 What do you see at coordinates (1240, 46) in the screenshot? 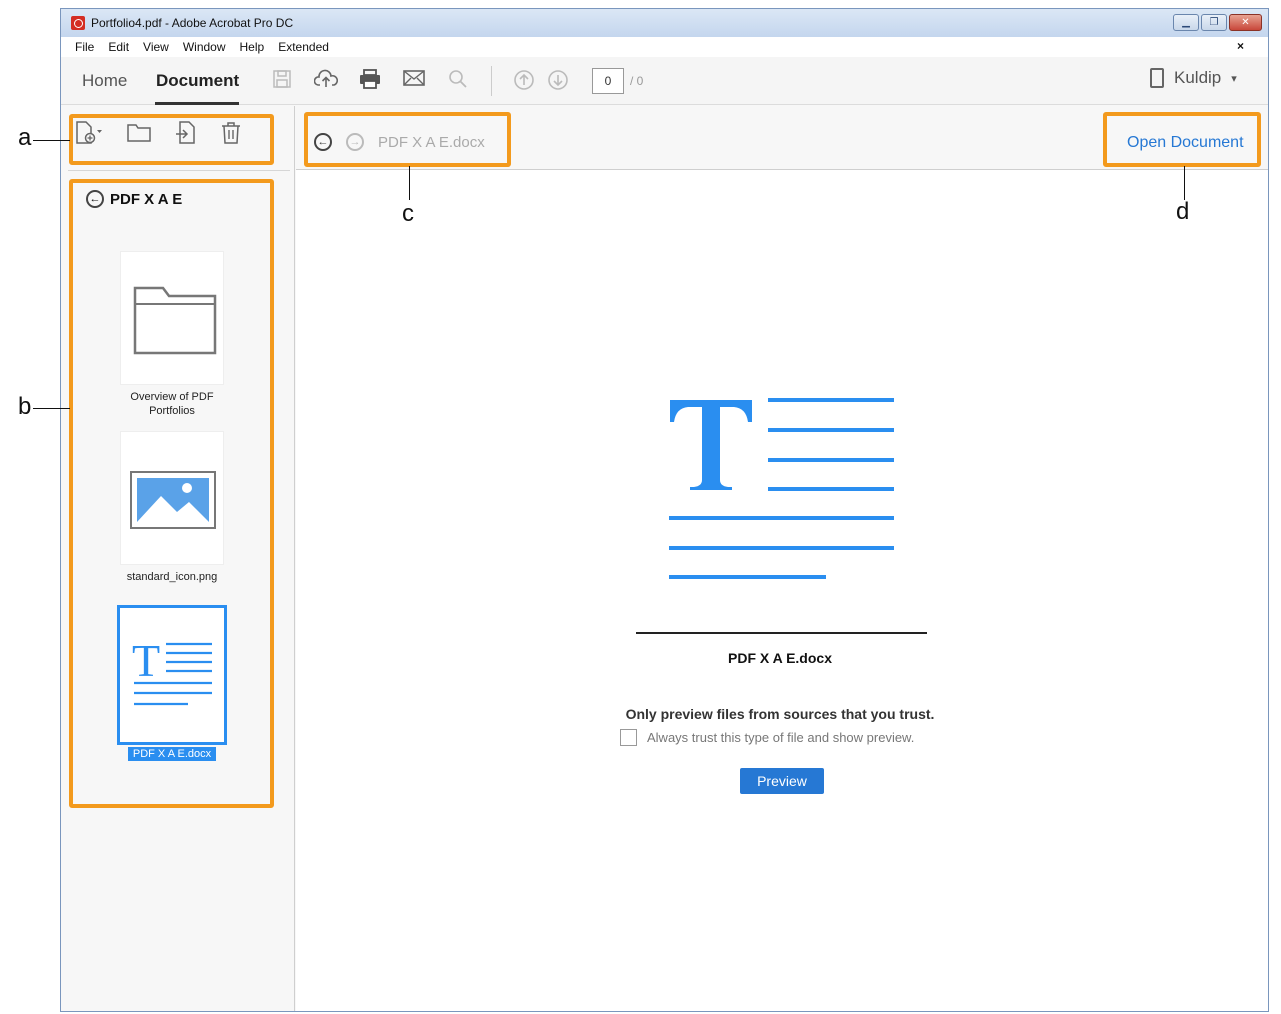
I see `document-close-icon: ×` at bounding box center [1240, 46].